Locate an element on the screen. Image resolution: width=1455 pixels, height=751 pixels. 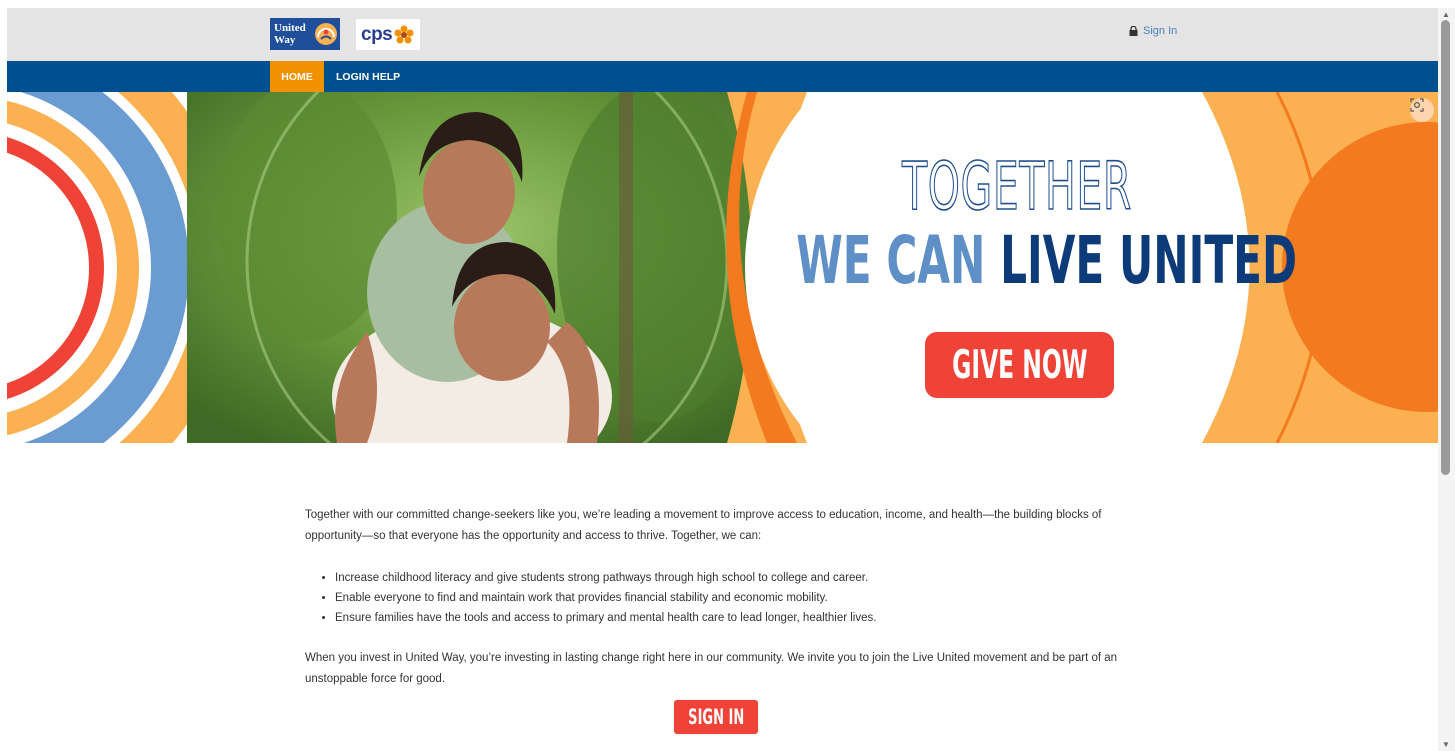
hero-headline-line2: WE CAN LIVE UNITED is located at coordinates (1046, 260).